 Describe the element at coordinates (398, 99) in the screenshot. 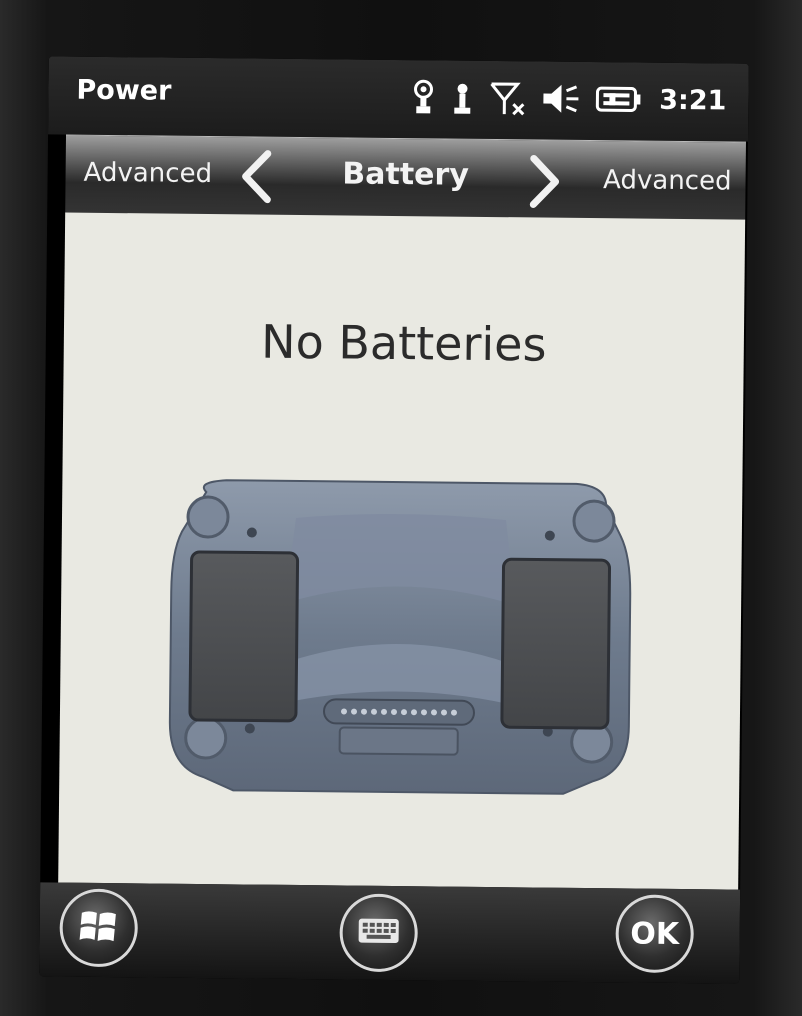

I see `status-bar: Power 3:21` at that location.